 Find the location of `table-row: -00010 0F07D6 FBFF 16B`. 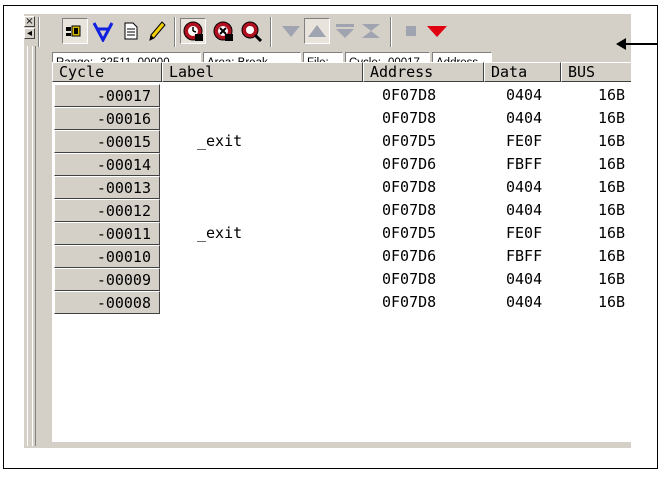

table-row: -00010 0F07D6 FBFF 16B is located at coordinates (341, 256).